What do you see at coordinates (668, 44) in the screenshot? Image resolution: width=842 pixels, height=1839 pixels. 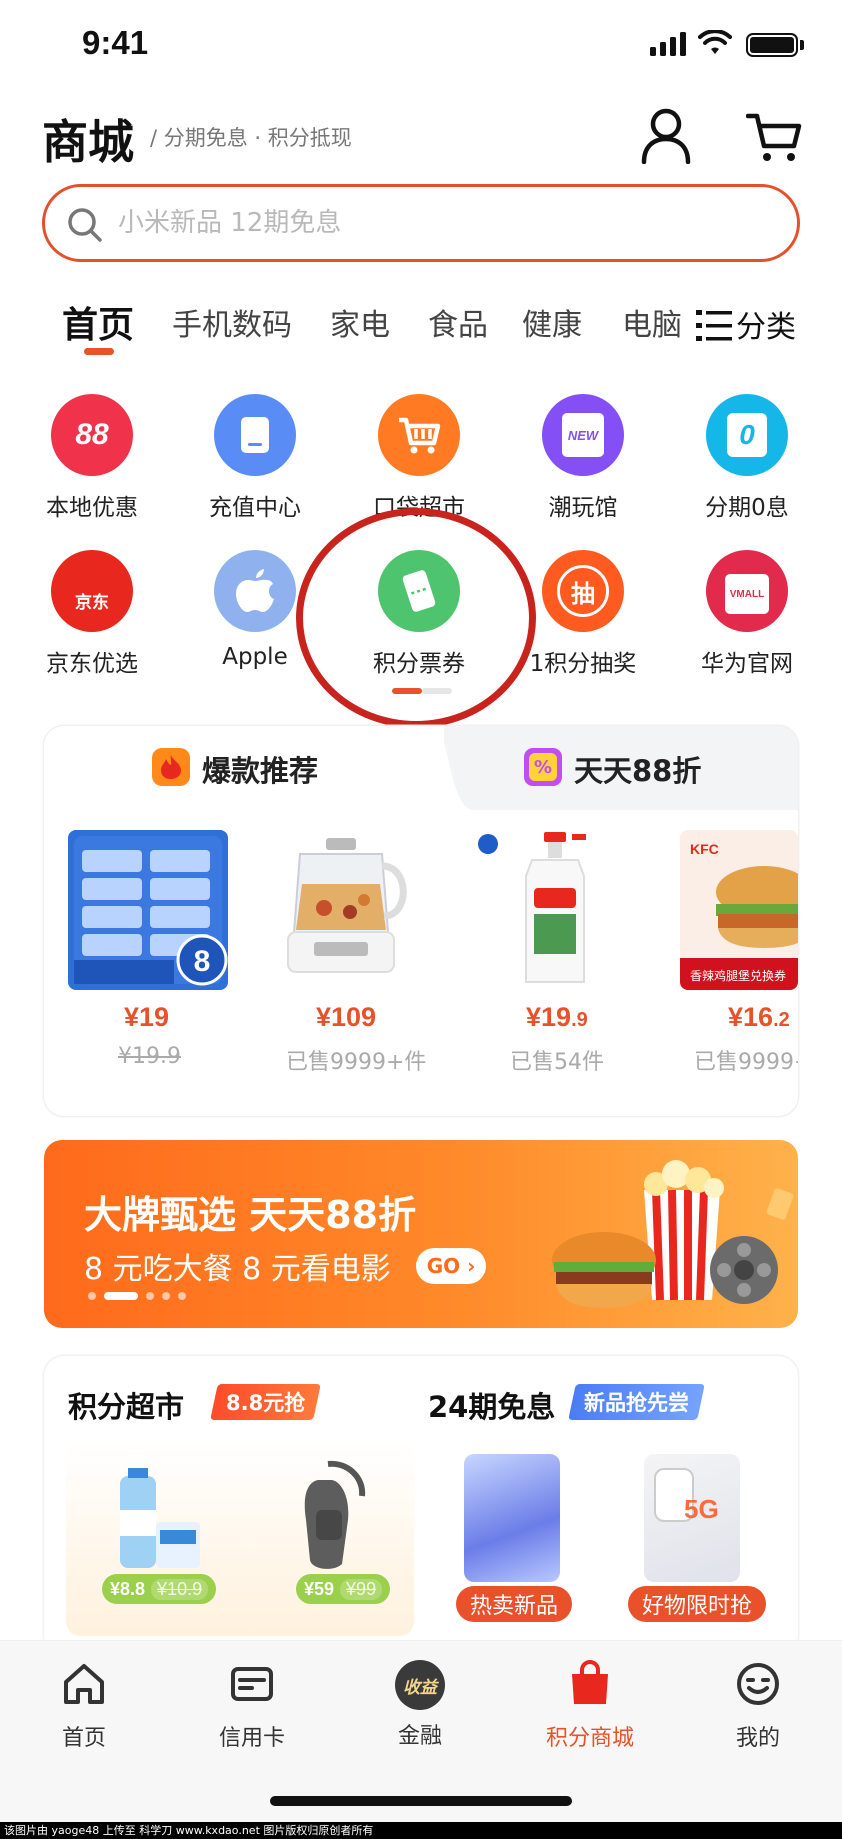 I see `cellular-signal-icon` at bounding box center [668, 44].